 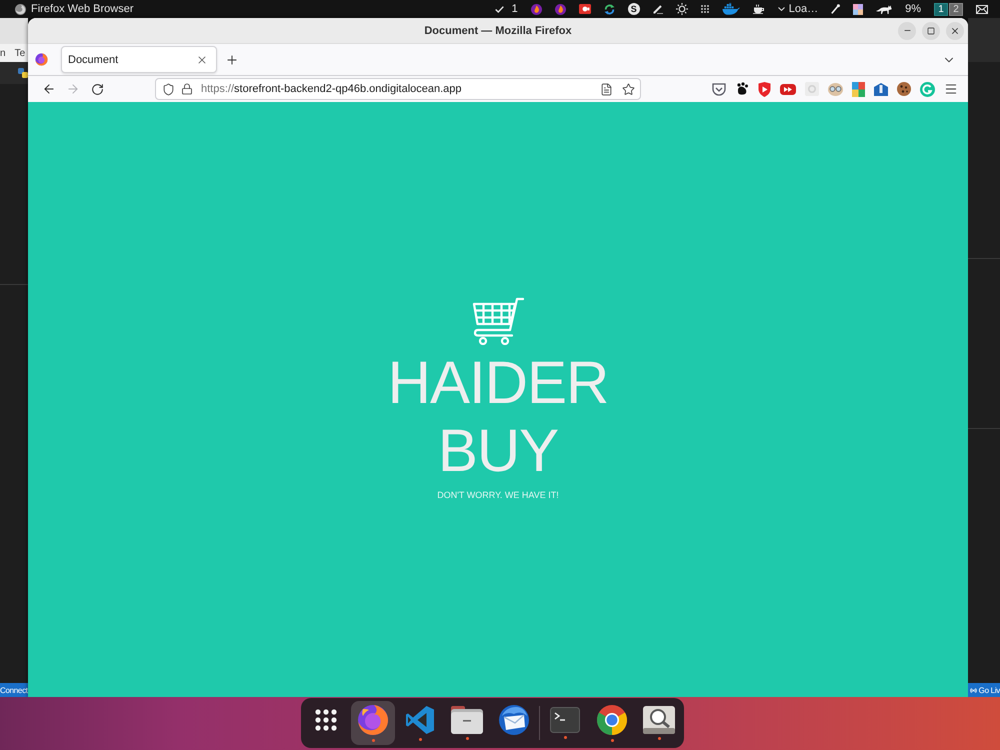 What do you see at coordinates (139, 59) in the screenshot?
I see `browser-tab: Document` at bounding box center [139, 59].